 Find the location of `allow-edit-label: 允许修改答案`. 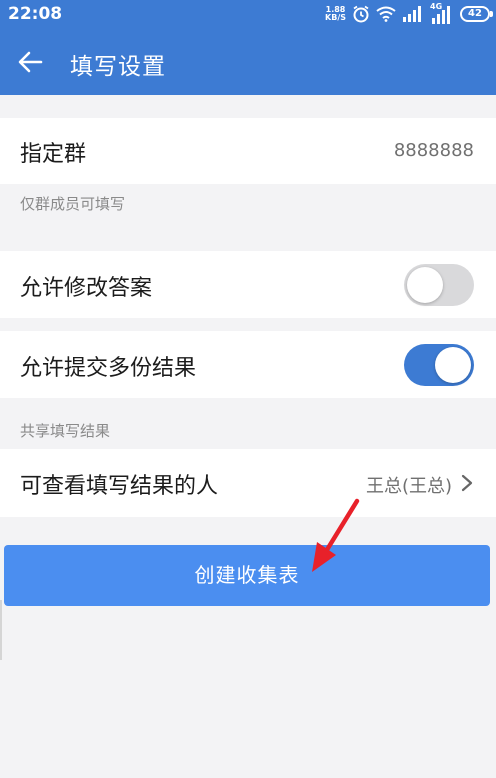

allow-edit-label: 允许修改答案 is located at coordinates (86, 288).